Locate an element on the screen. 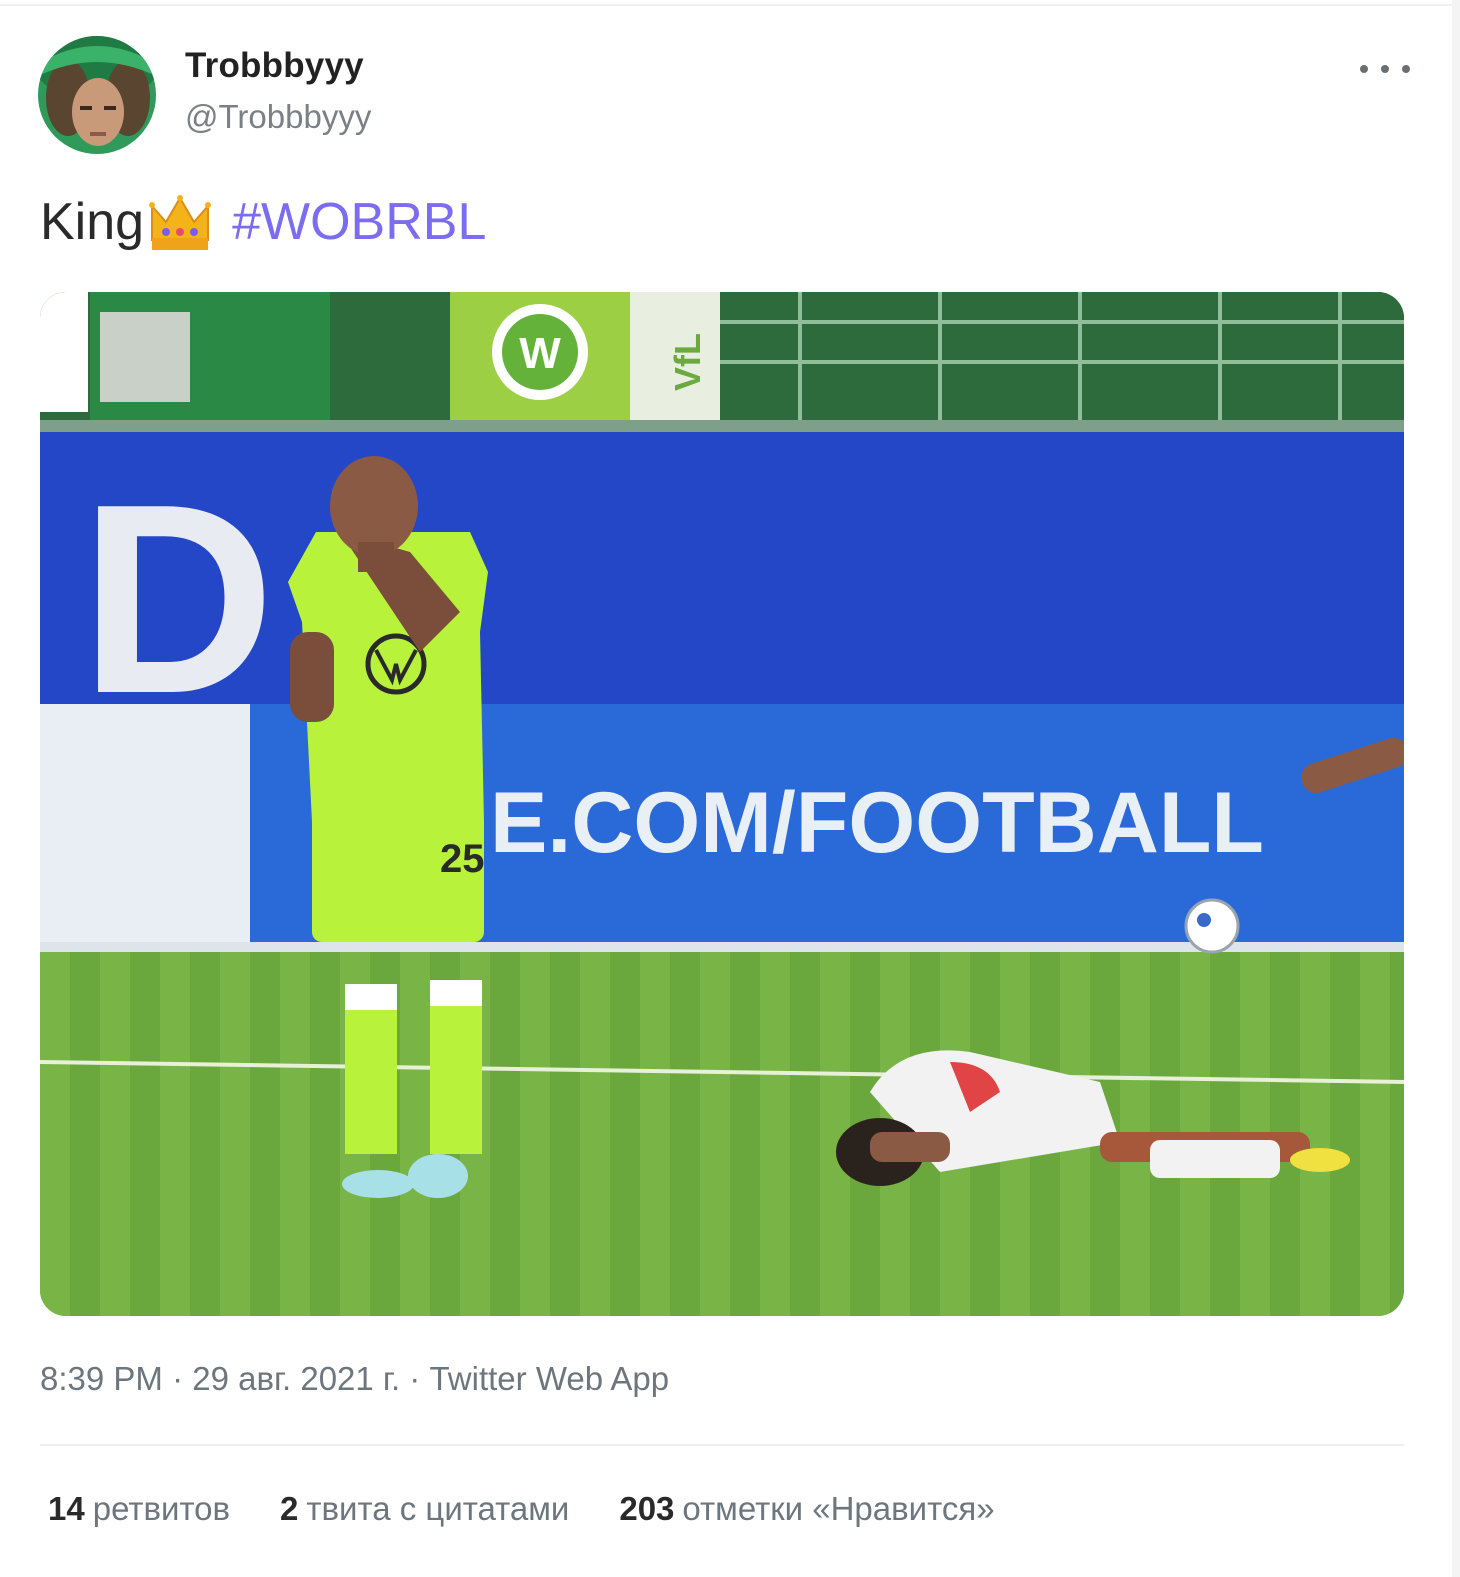 Image resolution: width=1460 pixels, height=1577 pixels. right-border is located at coordinates (1456, 788).